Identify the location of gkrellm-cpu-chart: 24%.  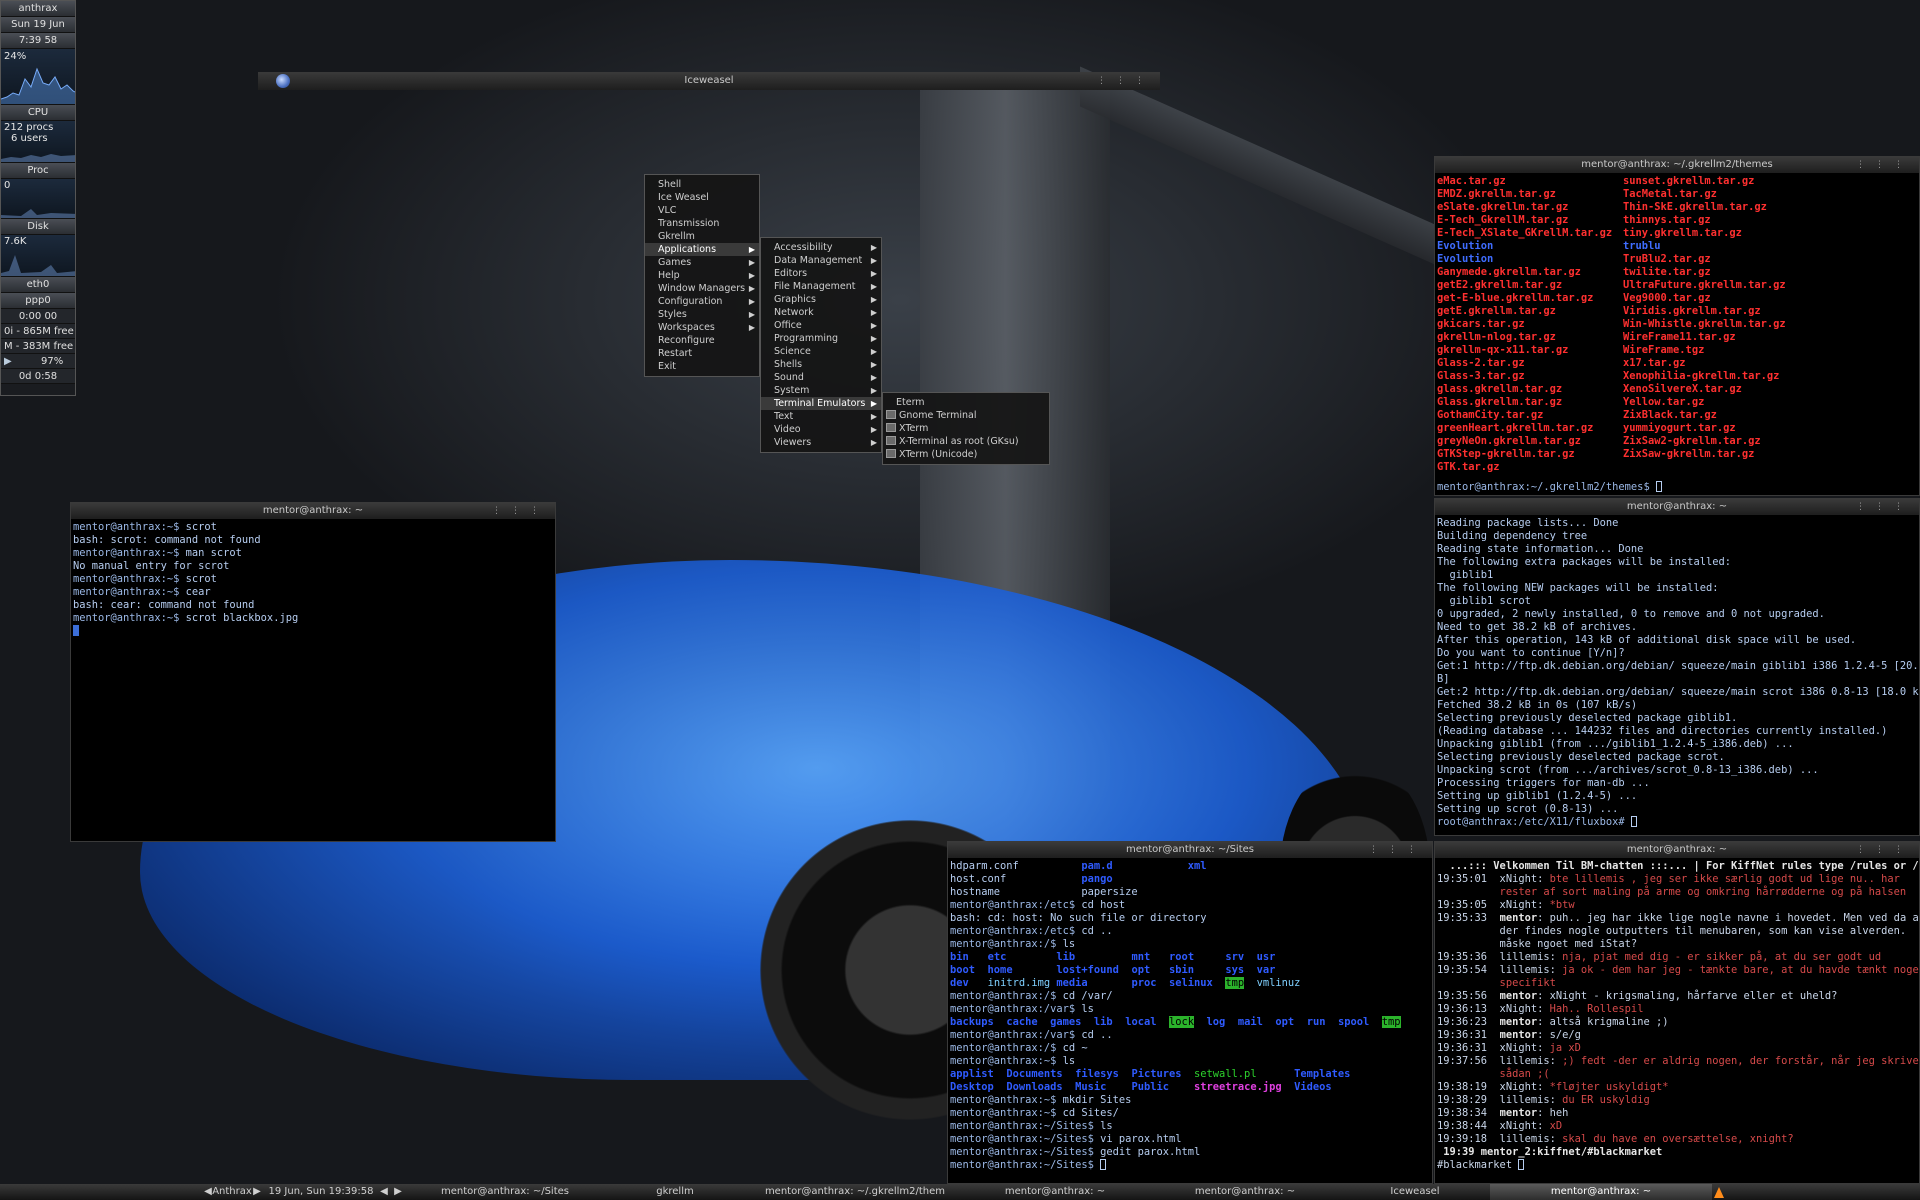
(38, 77).